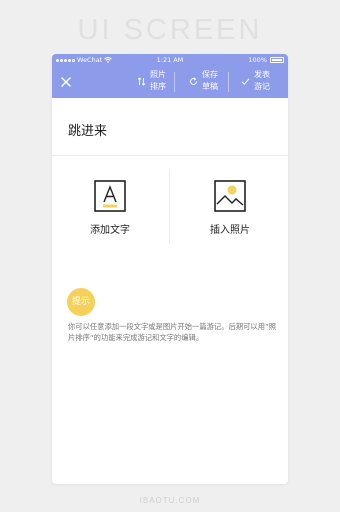 This screenshot has width=340, height=512. I want to click on publish-button: 发表游记, so click(256, 81).